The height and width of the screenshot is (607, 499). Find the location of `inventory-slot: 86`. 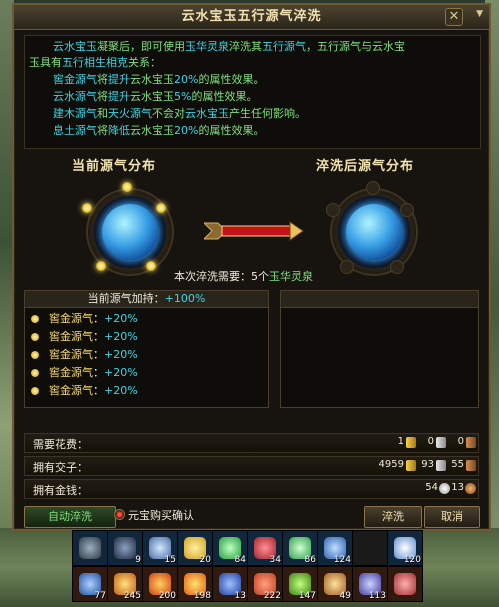

inventory-slot: 86 is located at coordinates (300, 548).